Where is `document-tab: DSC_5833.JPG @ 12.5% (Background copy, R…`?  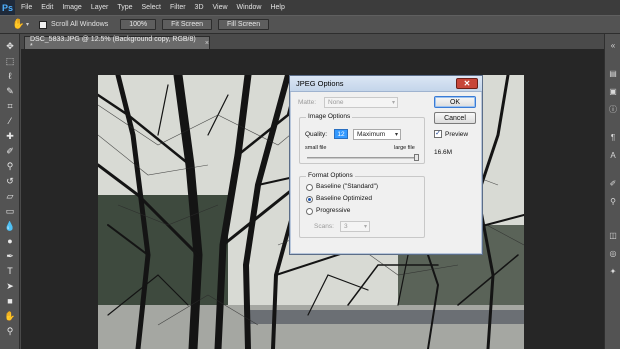 document-tab: DSC_5833.JPG @ 12.5% (Background copy, R… is located at coordinates (117, 43).